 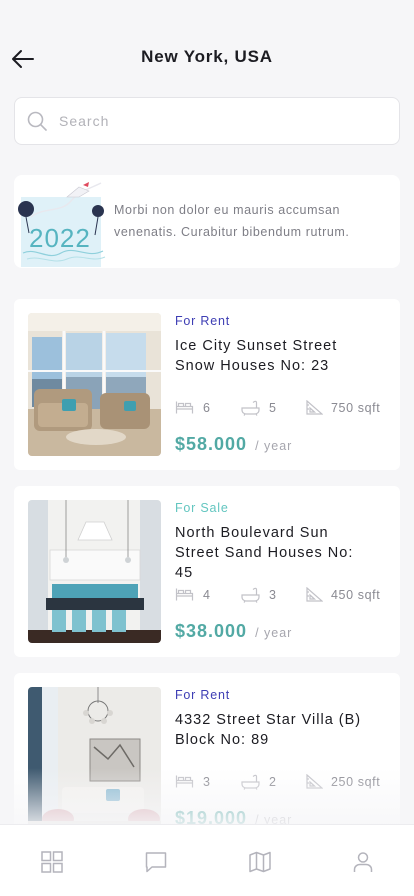 What do you see at coordinates (207, 56) in the screenshot?
I see `page-title: New York, USA` at bounding box center [207, 56].